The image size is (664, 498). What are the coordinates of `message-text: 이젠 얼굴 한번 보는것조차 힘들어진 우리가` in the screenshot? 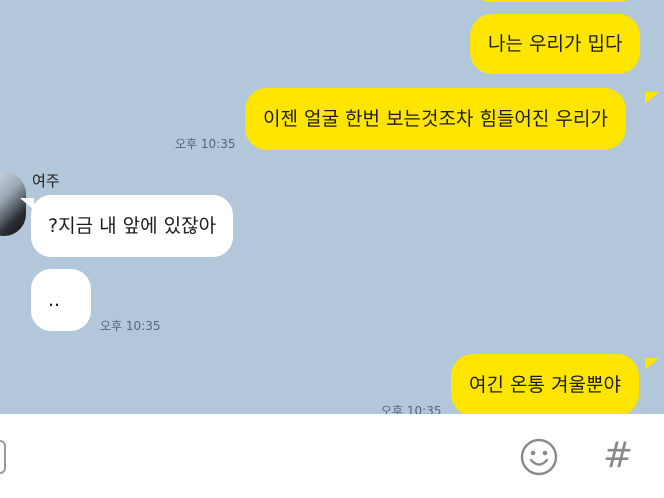 It's located at (435, 119).